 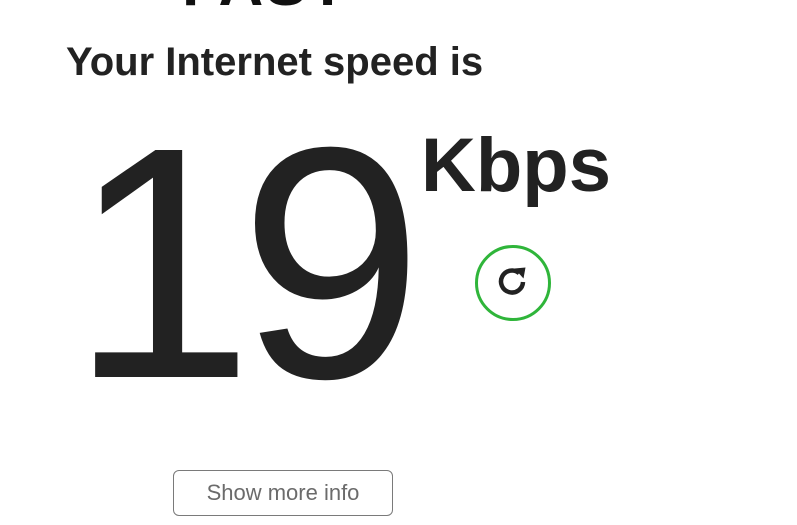 I want to click on refresh-icon, so click(x=513, y=283).